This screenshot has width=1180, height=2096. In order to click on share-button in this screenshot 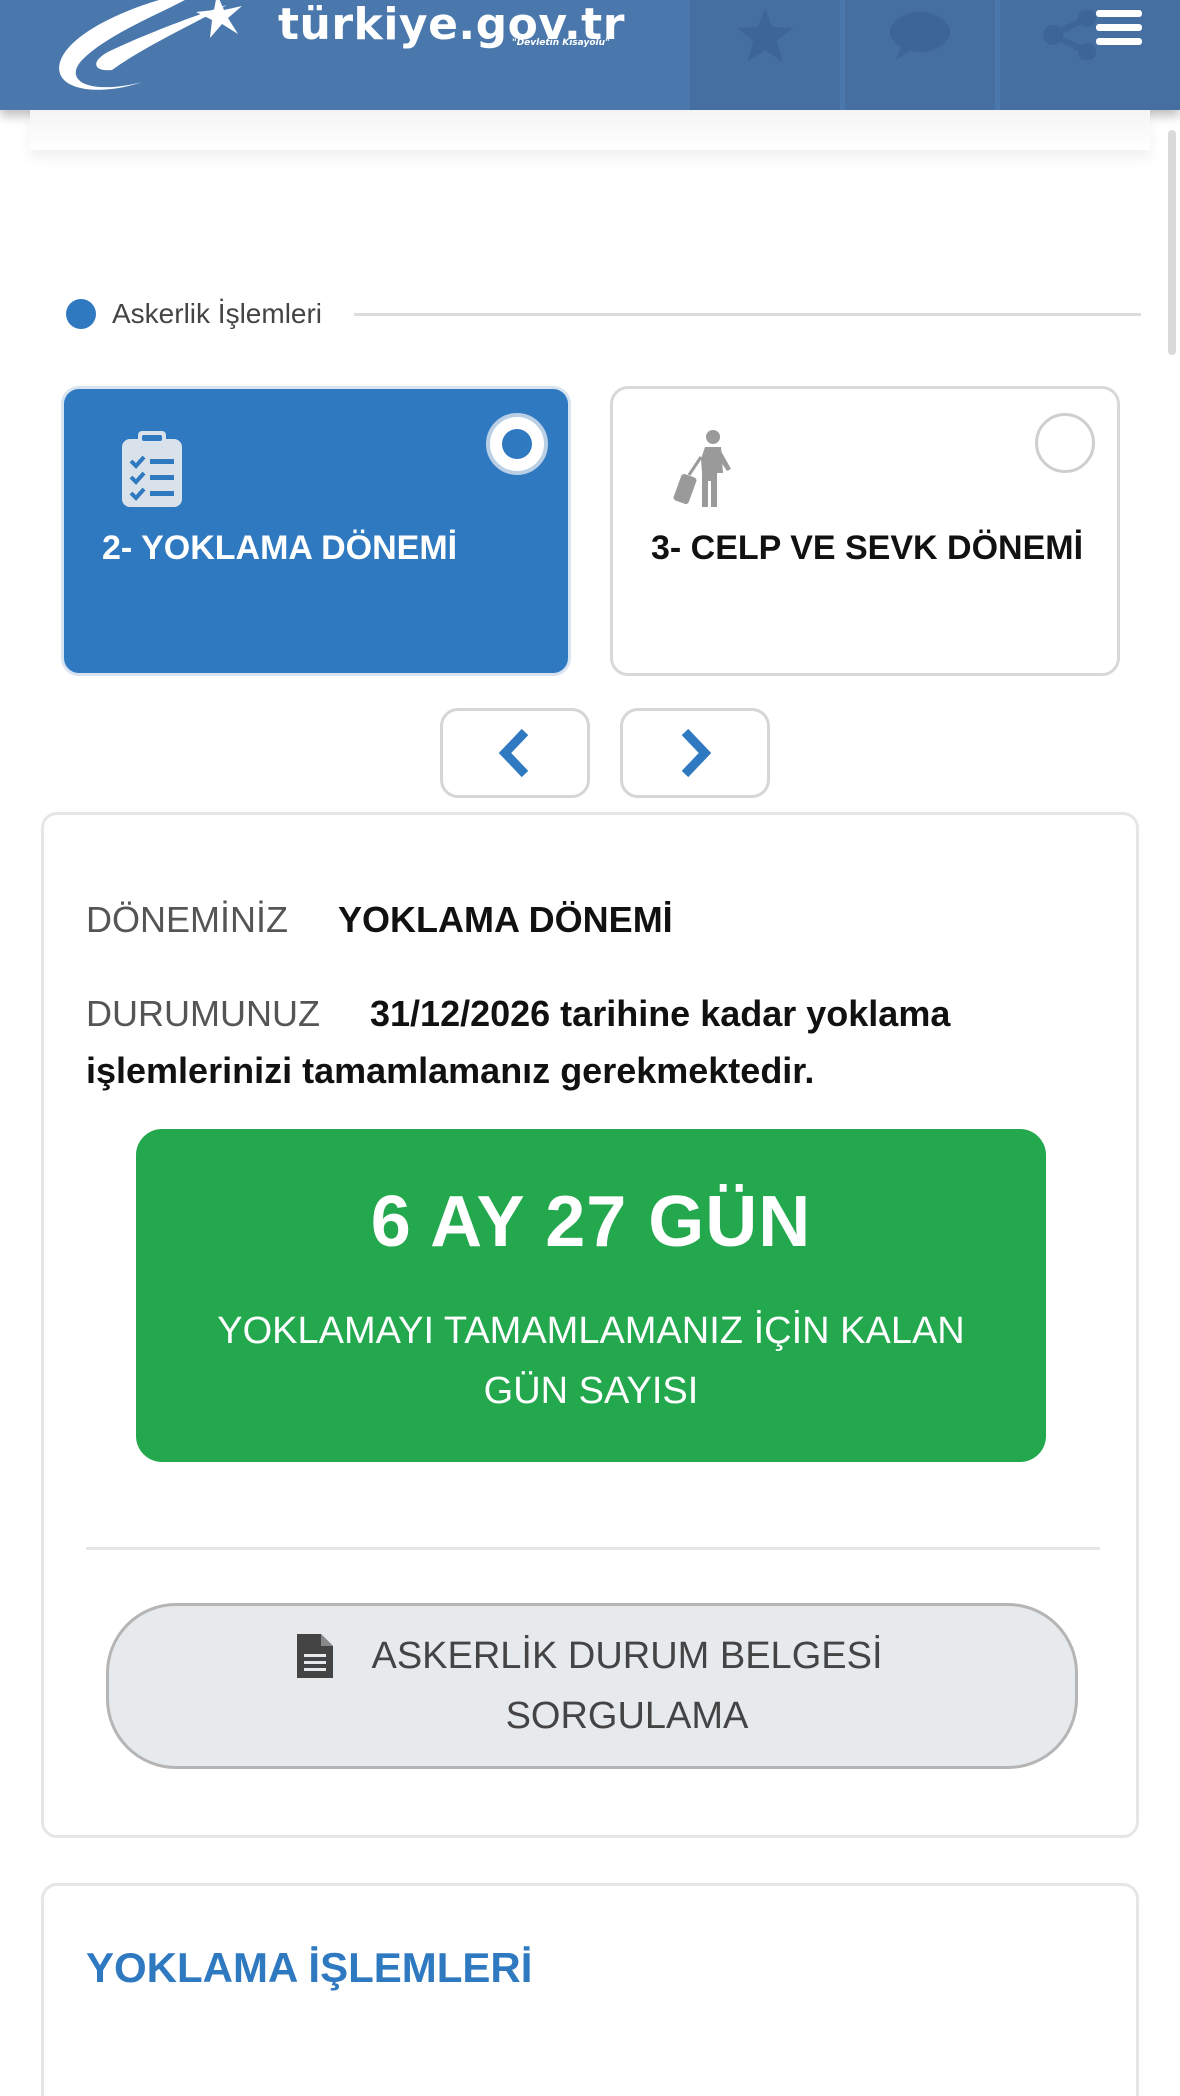, I will do `click(1090, 55)`.